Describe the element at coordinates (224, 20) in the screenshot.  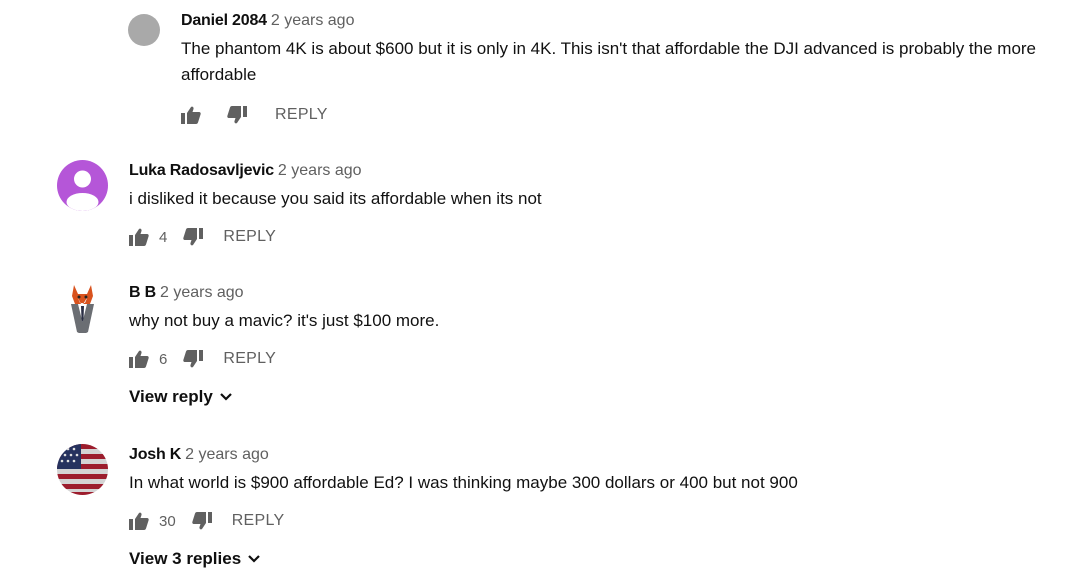
I see `author-name: Daniel 2084` at that location.